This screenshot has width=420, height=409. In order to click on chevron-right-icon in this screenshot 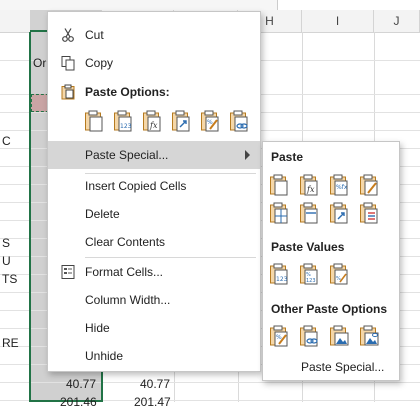, I will do `click(247, 155)`.